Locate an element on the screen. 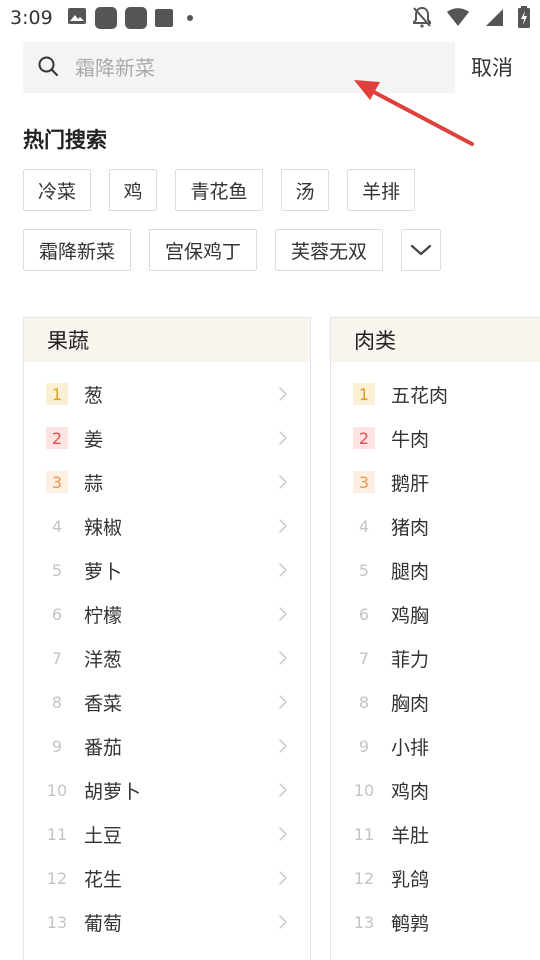 This screenshot has height=960, width=540. hot-tag: 汤 is located at coordinates (305, 190).